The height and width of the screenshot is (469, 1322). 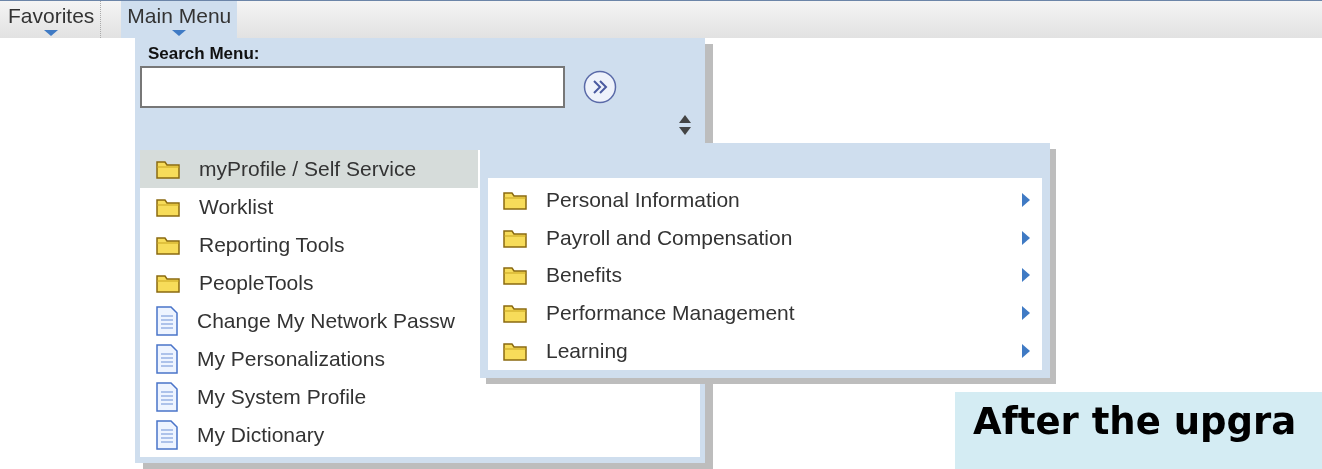 I want to click on menu-tab: Favorites, so click(x=52, y=19).